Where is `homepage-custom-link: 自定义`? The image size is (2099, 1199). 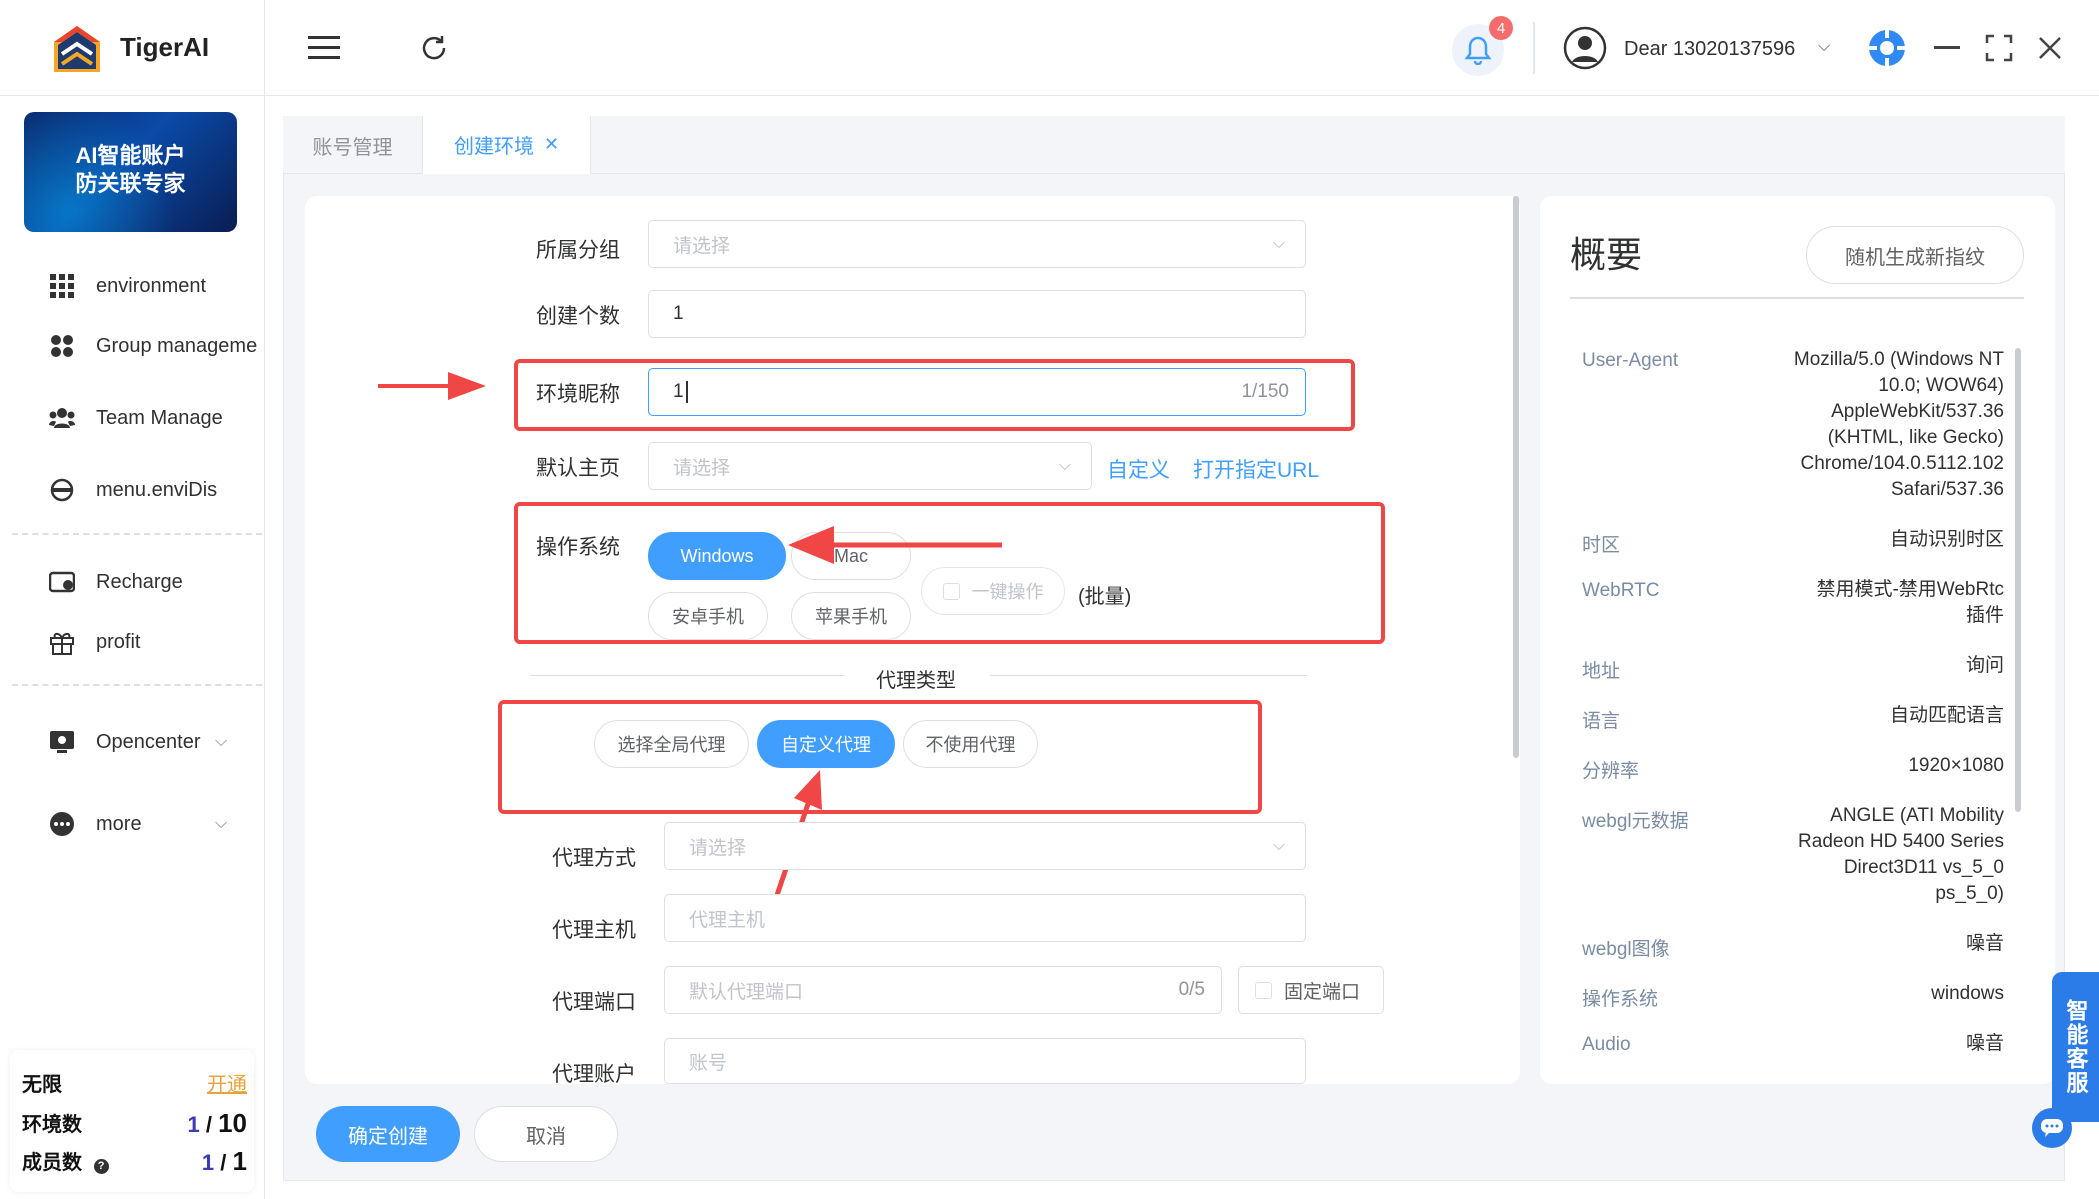
homepage-custom-link: 自定义 is located at coordinates (1138, 469).